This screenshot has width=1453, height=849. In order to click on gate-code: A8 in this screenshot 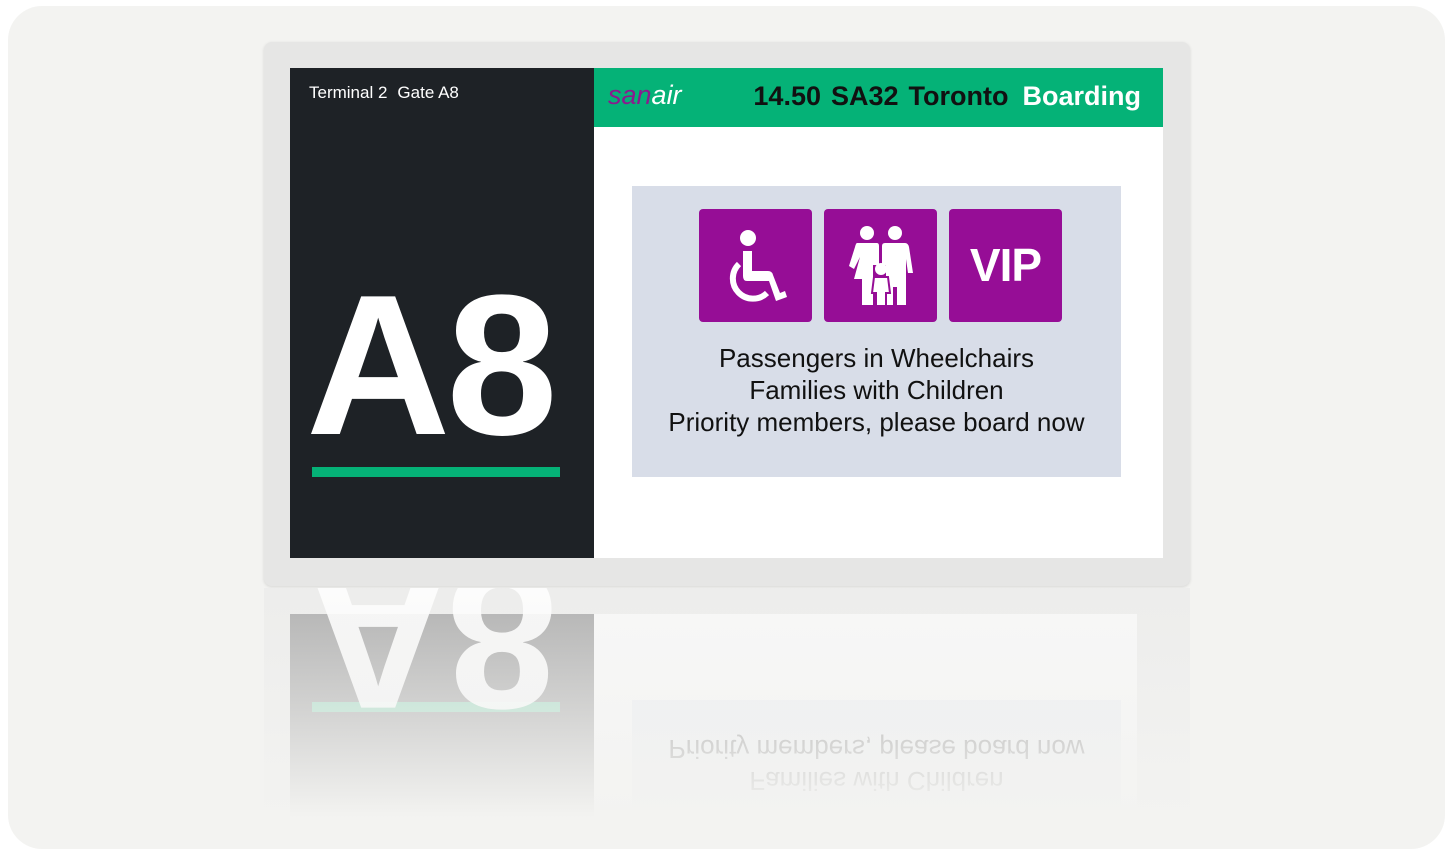, I will do `click(432, 365)`.